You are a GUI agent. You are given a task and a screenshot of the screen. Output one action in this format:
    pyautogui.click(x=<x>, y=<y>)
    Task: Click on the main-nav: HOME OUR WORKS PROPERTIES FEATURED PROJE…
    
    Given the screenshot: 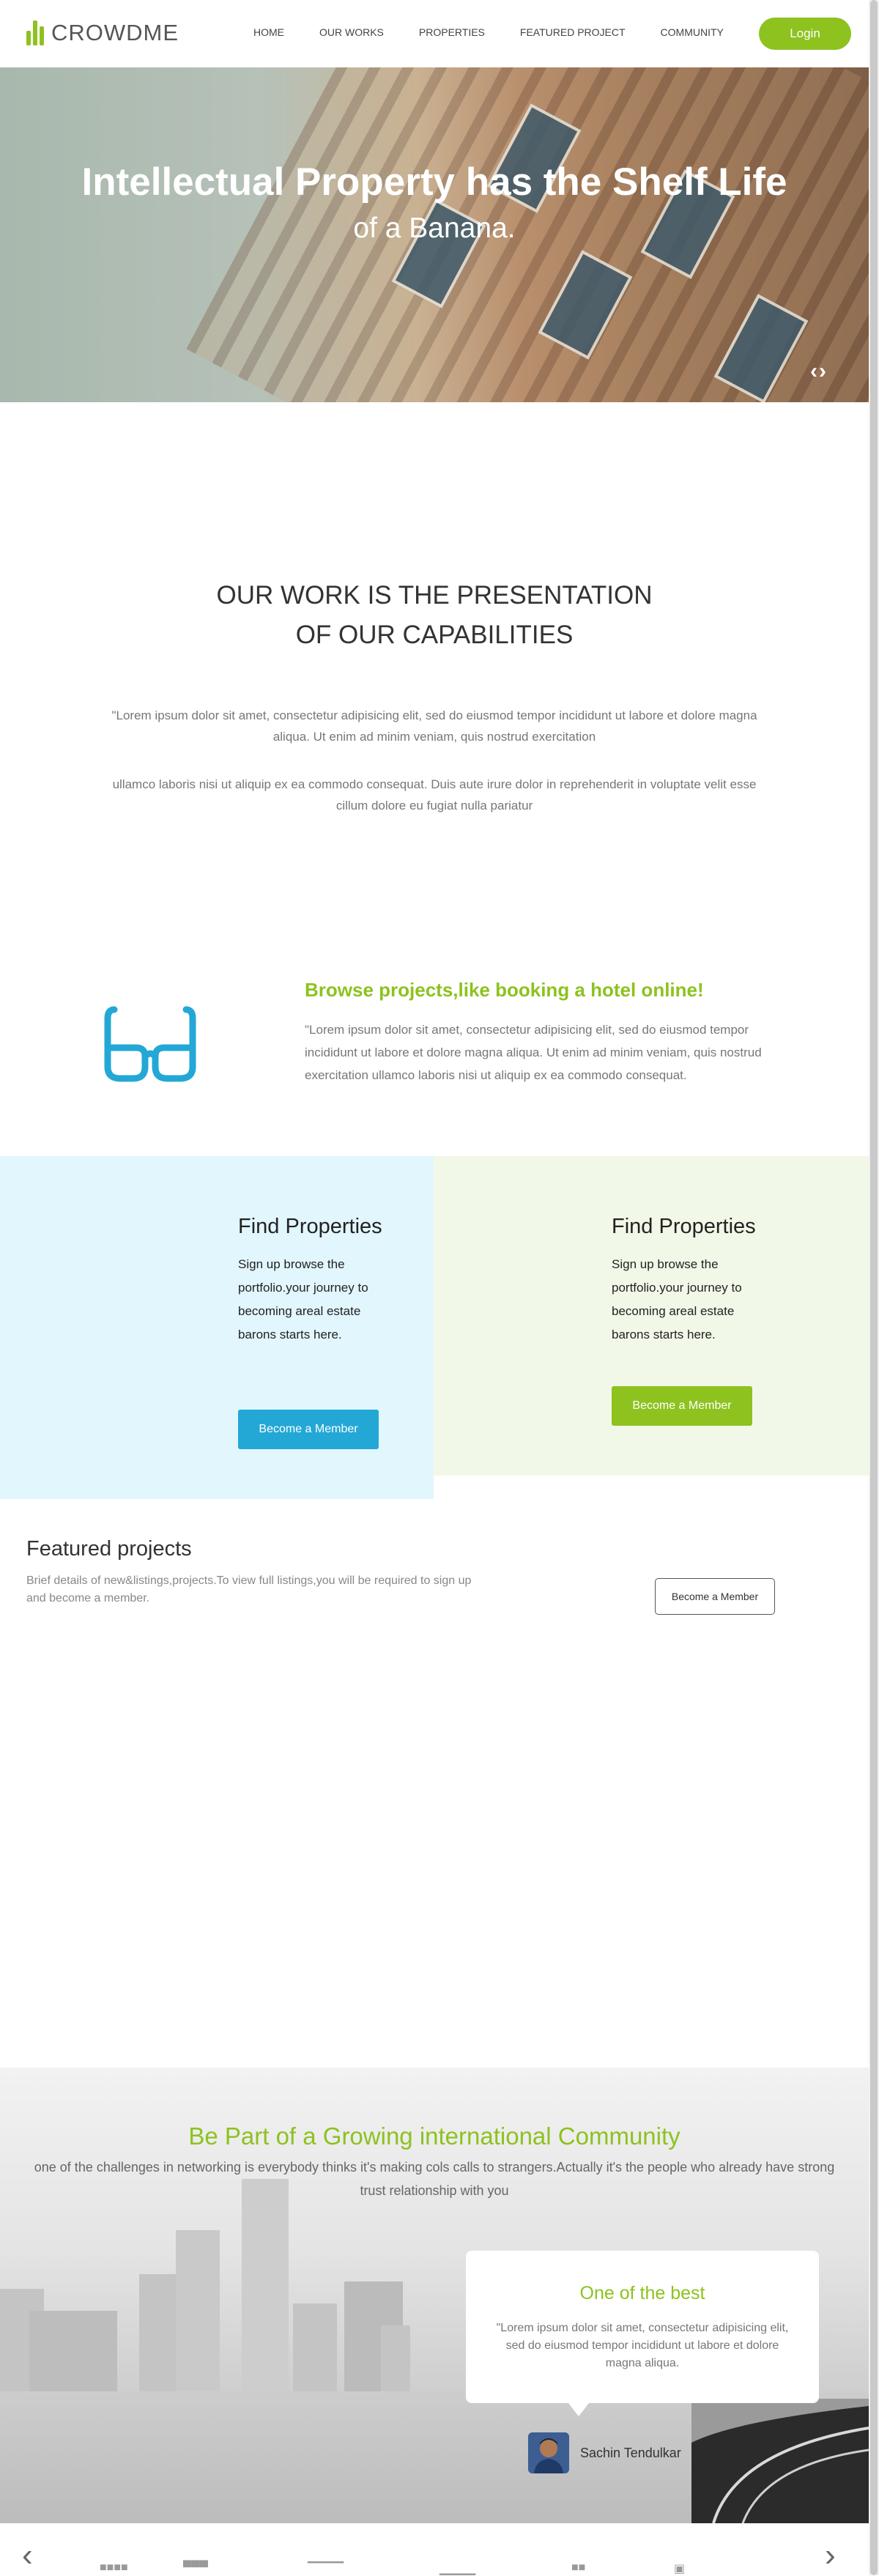 What is the action you would take?
    pyautogui.click(x=489, y=32)
    